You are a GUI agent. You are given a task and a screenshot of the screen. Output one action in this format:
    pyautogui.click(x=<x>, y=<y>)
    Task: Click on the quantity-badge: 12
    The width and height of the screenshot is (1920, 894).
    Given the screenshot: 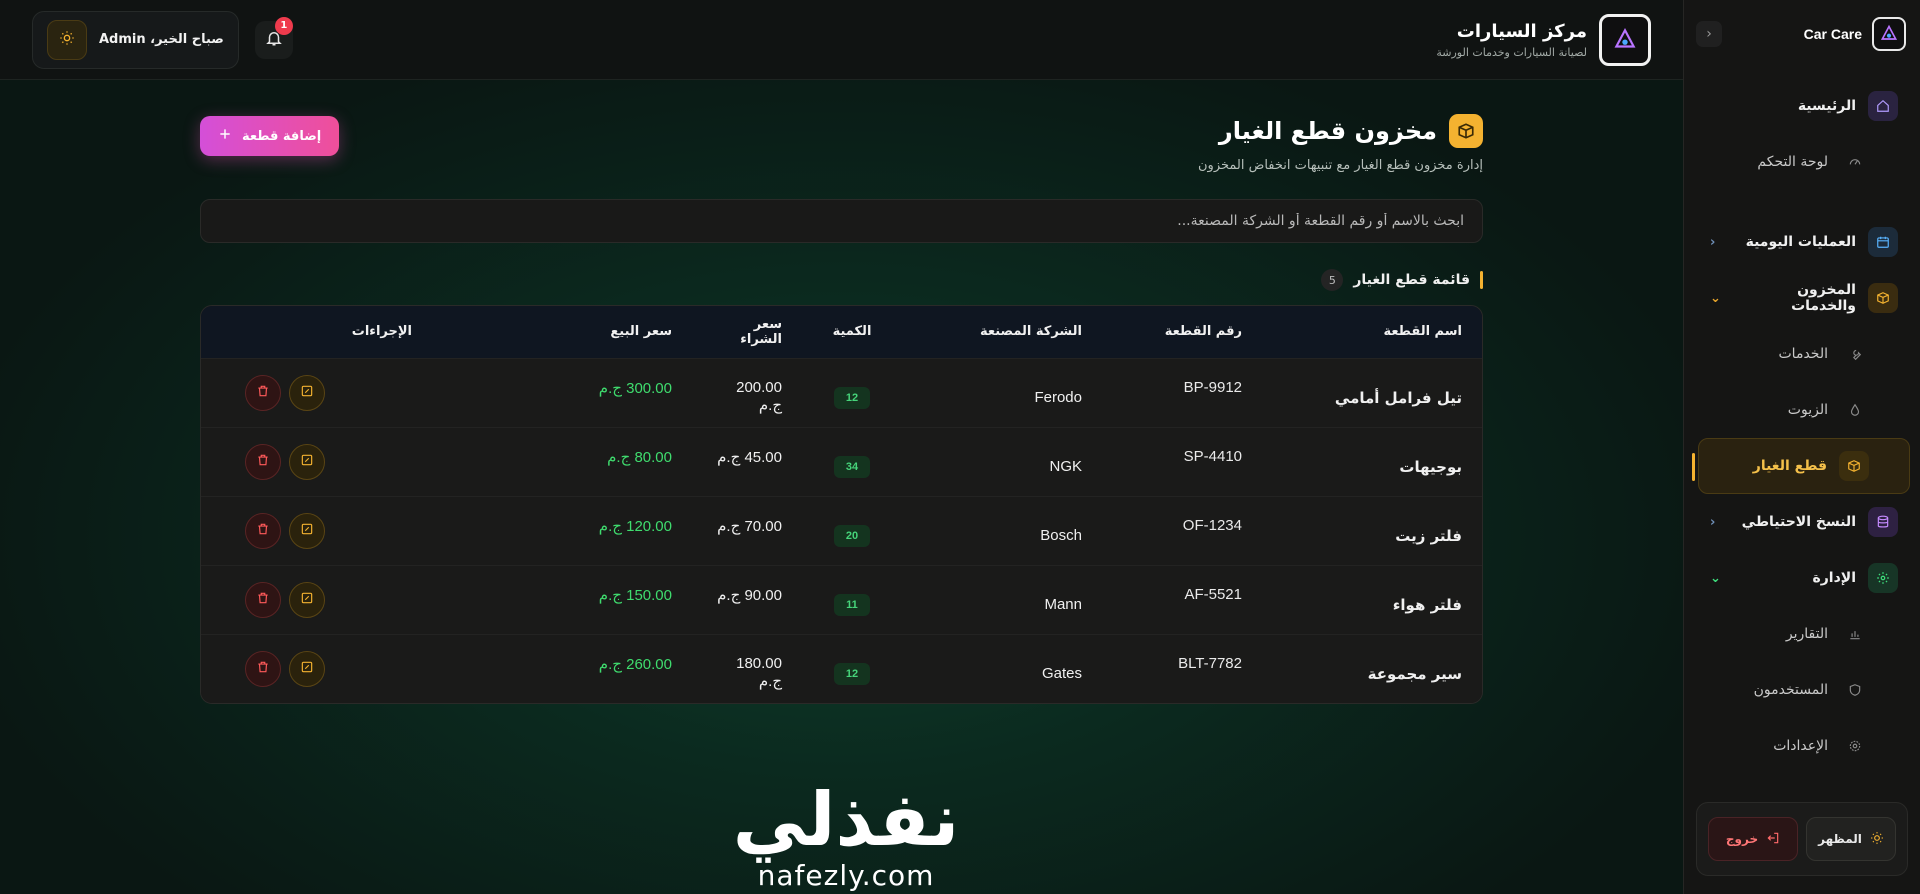 What is the action you would take?
    pyautogui.click(x=852, y=397)
    